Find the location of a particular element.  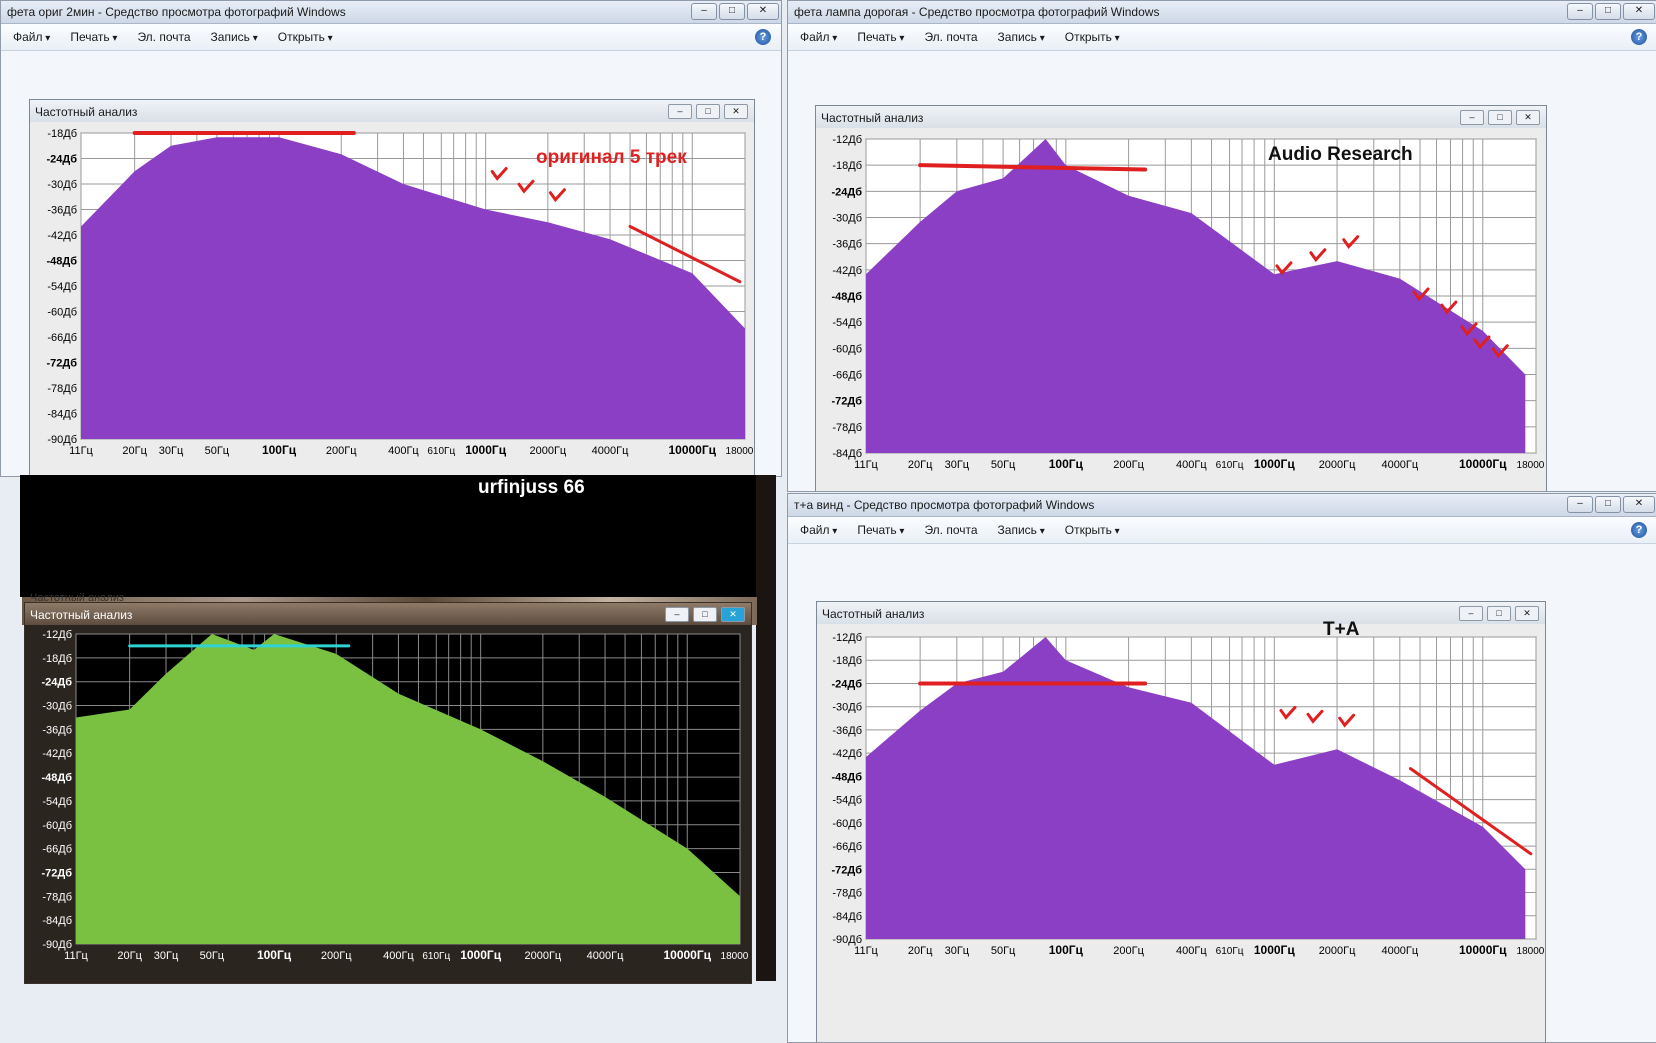

panel-titlebar: Частотный анализ – □ ✕ is located at coordinates (1181, 613).